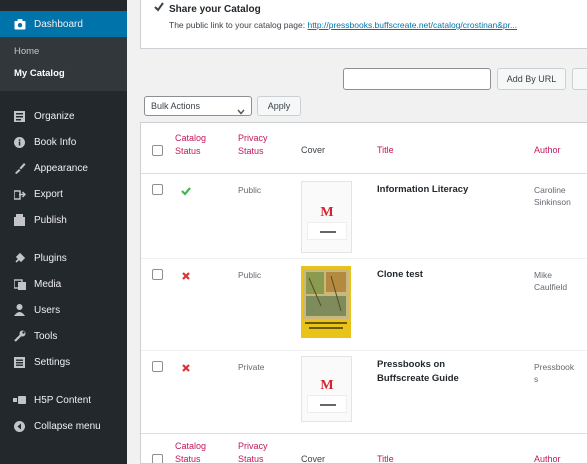  What do you see at coordinates (547, 150) in the screenshot?
I see `header-author: Author` at bounding box center [547, 150].